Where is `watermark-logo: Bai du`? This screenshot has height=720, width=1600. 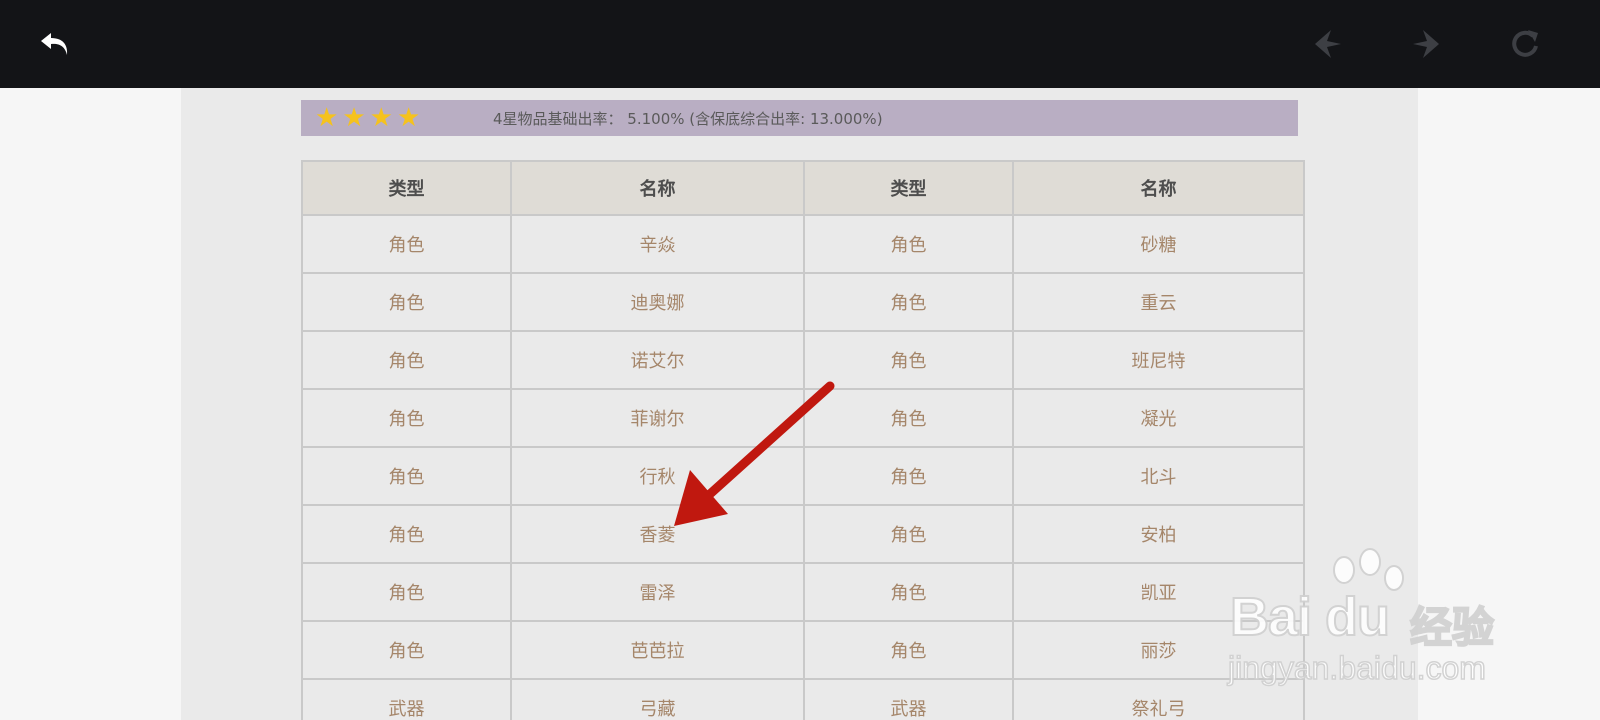 watermark-logo: Bai du is located at coordinates (1310, 617).